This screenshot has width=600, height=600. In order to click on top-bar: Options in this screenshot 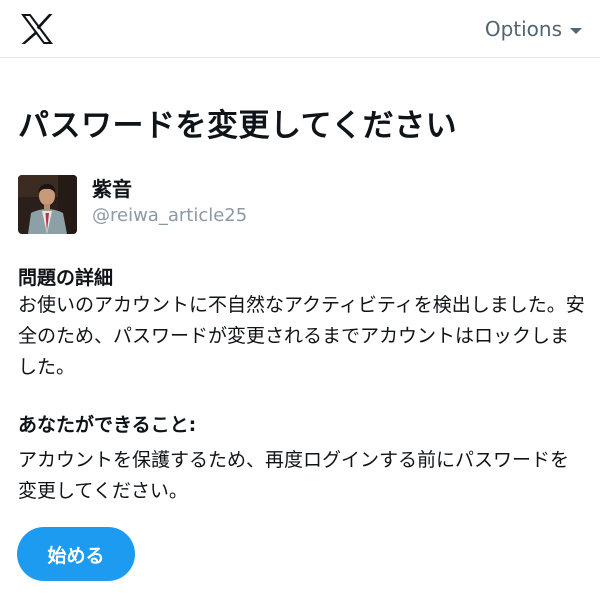, I will do `click(300, 29)`.